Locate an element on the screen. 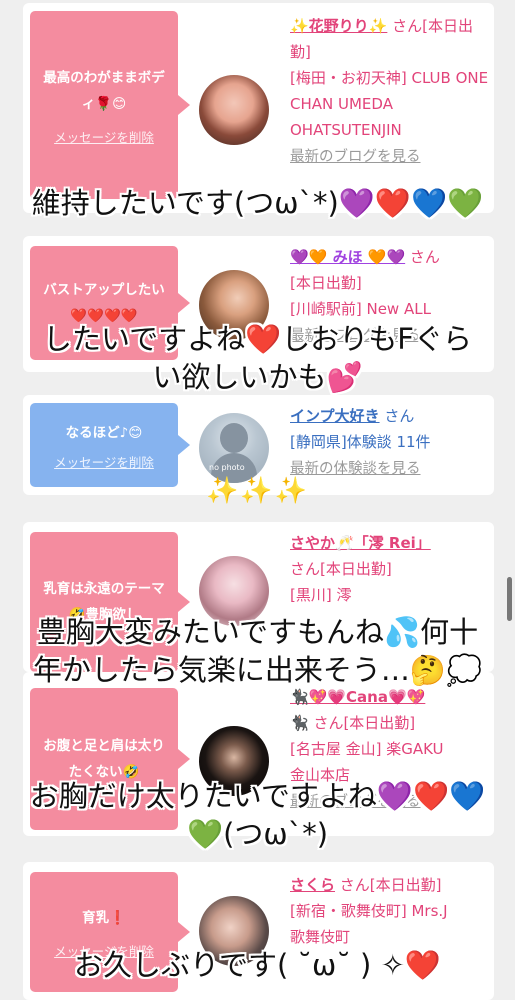 The width and height of the screenshot is (515, 1000). shop-info: [新宿・歌舞伎町] Mrs.J is located at coordinates (369, 911).